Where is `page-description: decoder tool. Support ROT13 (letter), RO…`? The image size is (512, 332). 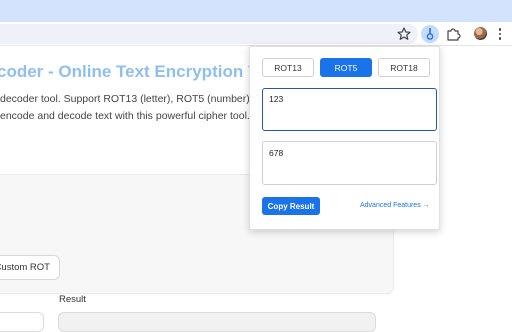
page-description: decoder tool. Support ROT13 (letter), RO… is located at coordinates (145, 108).